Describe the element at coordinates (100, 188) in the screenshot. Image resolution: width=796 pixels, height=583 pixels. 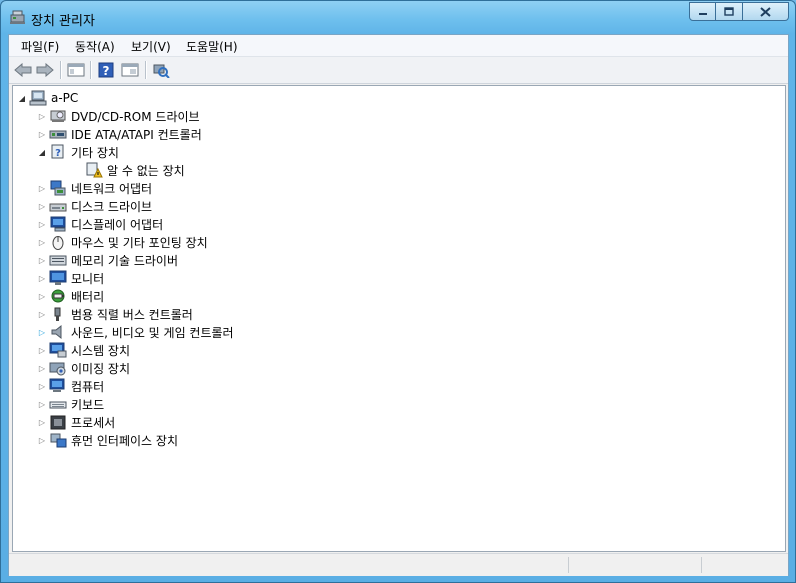
I see `tree-node: 네트워크 어댑터` at that location.